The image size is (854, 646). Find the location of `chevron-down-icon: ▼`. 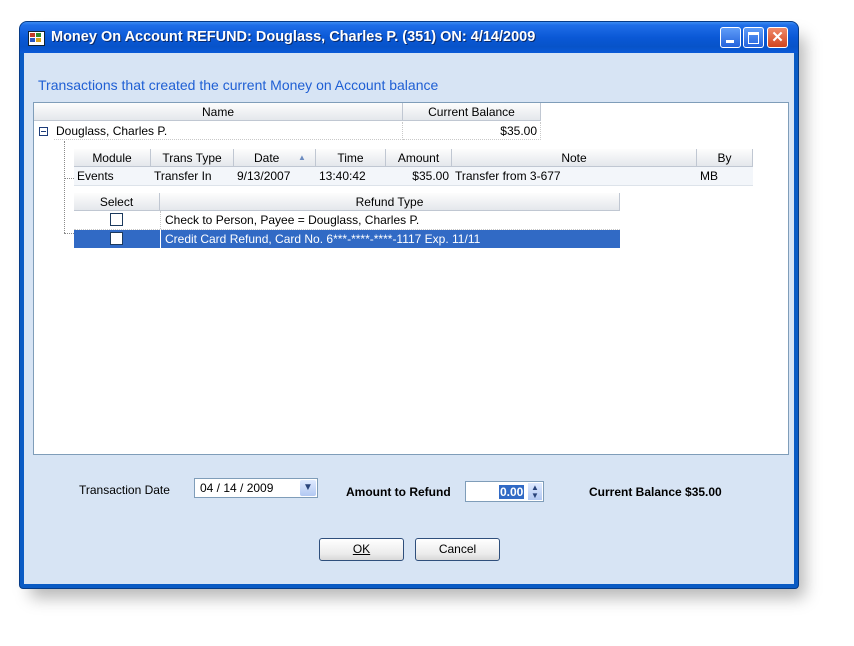

chevron-down-icon: ▼ is located at coordinates (308, 488).